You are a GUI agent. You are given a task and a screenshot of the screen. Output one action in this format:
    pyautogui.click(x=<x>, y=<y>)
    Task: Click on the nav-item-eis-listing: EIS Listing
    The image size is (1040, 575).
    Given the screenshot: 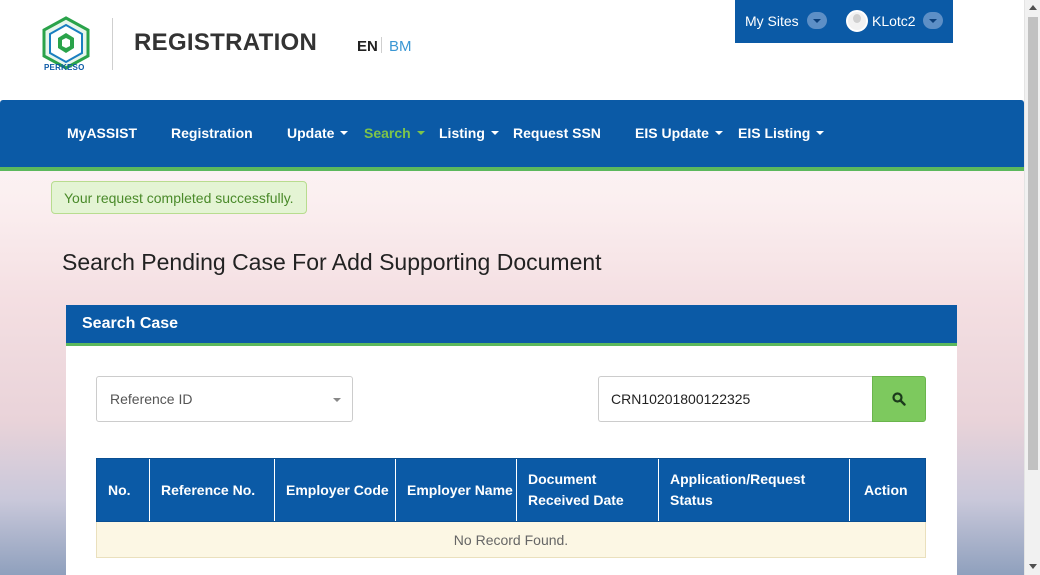 What is the action you would take?
    pyautogui.click(x=781, y=133)
    